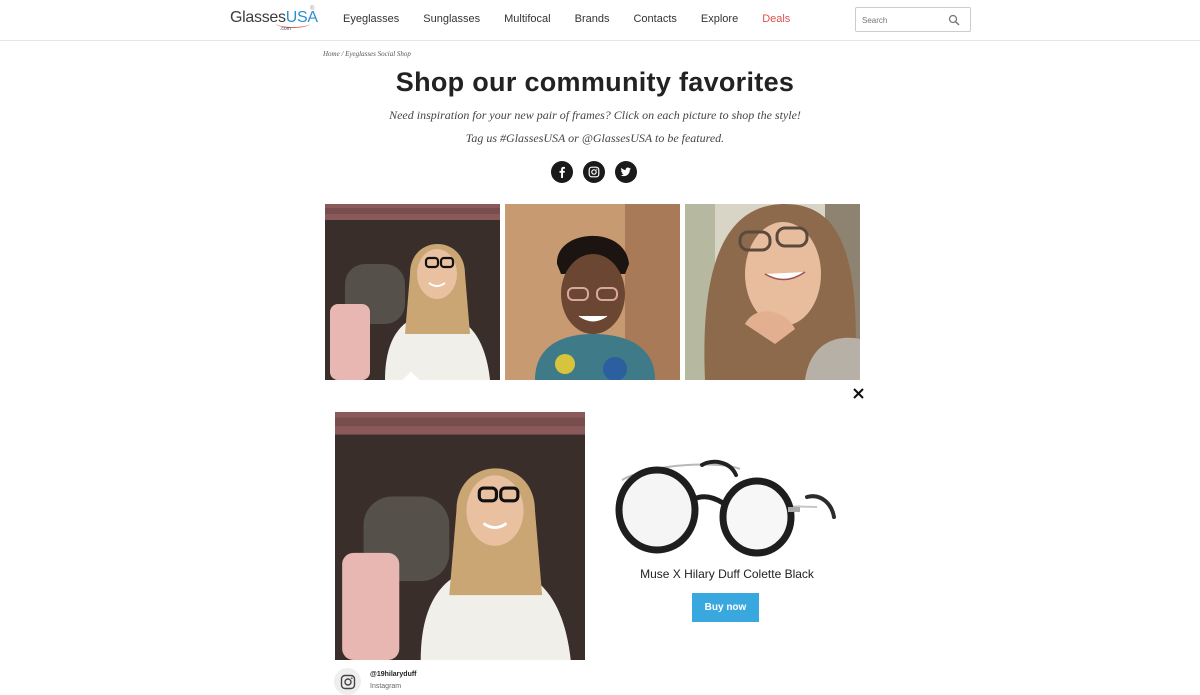 This screenshot has width=1200, height=695. I want to click on product-glasses-image, so click(727, 507).